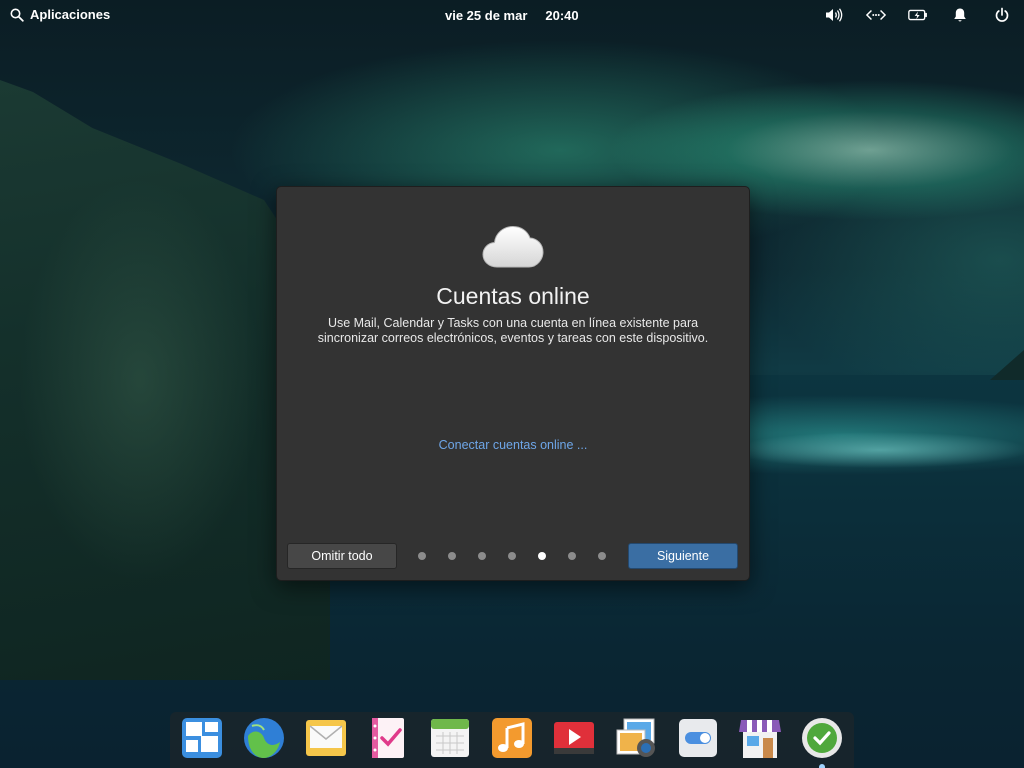 This screenshot has width=1024, height=768. I want to click on time-label: 20:40, so click(562, 15).